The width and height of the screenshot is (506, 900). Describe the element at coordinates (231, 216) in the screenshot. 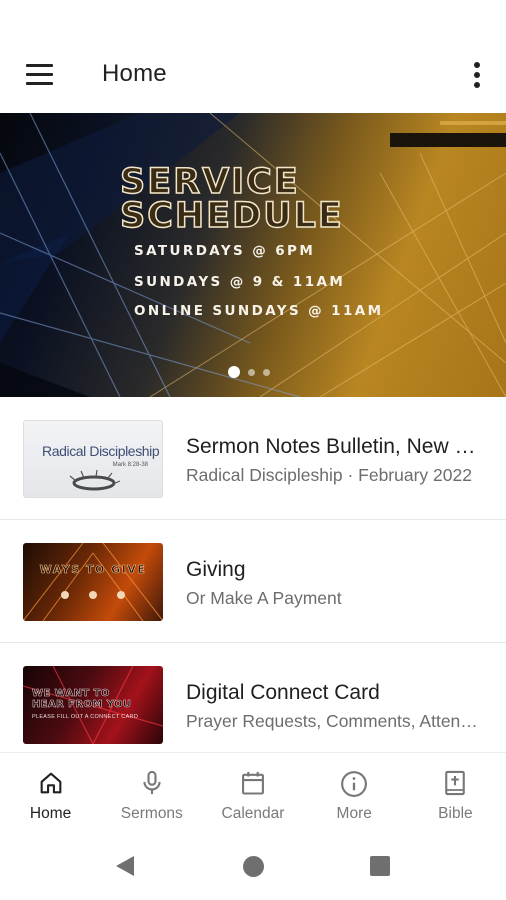

I see `banner-title-line2: SCHEDULE` at that location.